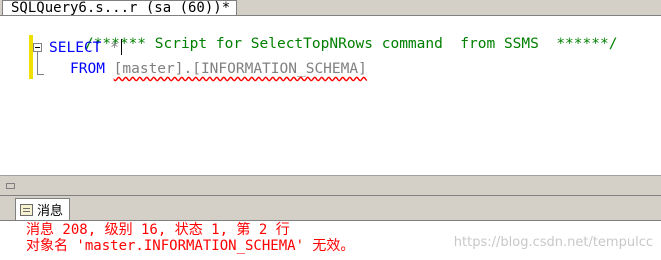 This screenshot has height=260, width=661. What do you see at coordinates (87, 69) in the screenshot?
I see `from-keyword: FROM` at bounding box center [87, 69].